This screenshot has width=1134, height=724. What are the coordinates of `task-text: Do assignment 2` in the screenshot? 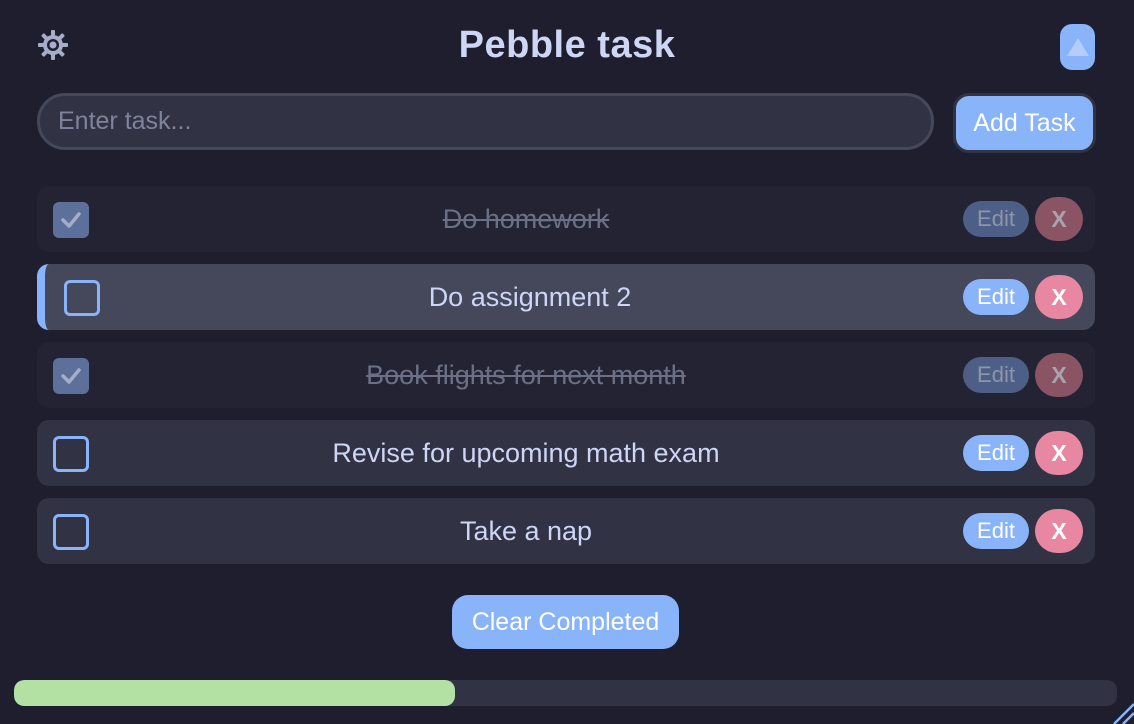 It's located at (530, 297).